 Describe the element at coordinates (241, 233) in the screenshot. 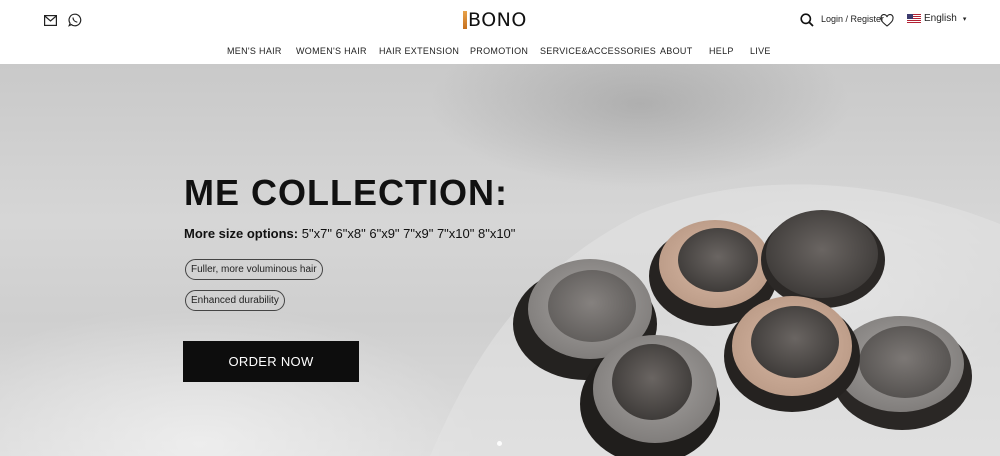

I see `size-options-label: More size options:` at that location.